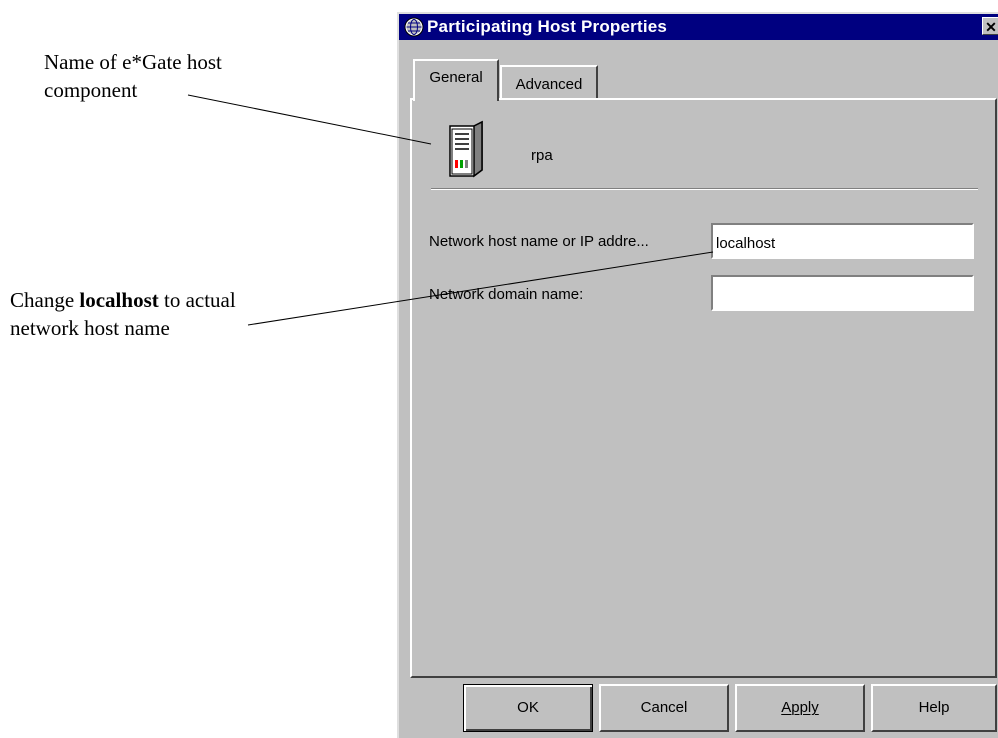 Image resolution: width=998 pixels, height=738 pixels. Describe the element at coordinates (456, 80) in the screenshot. I see `tab-general: General` at that location.